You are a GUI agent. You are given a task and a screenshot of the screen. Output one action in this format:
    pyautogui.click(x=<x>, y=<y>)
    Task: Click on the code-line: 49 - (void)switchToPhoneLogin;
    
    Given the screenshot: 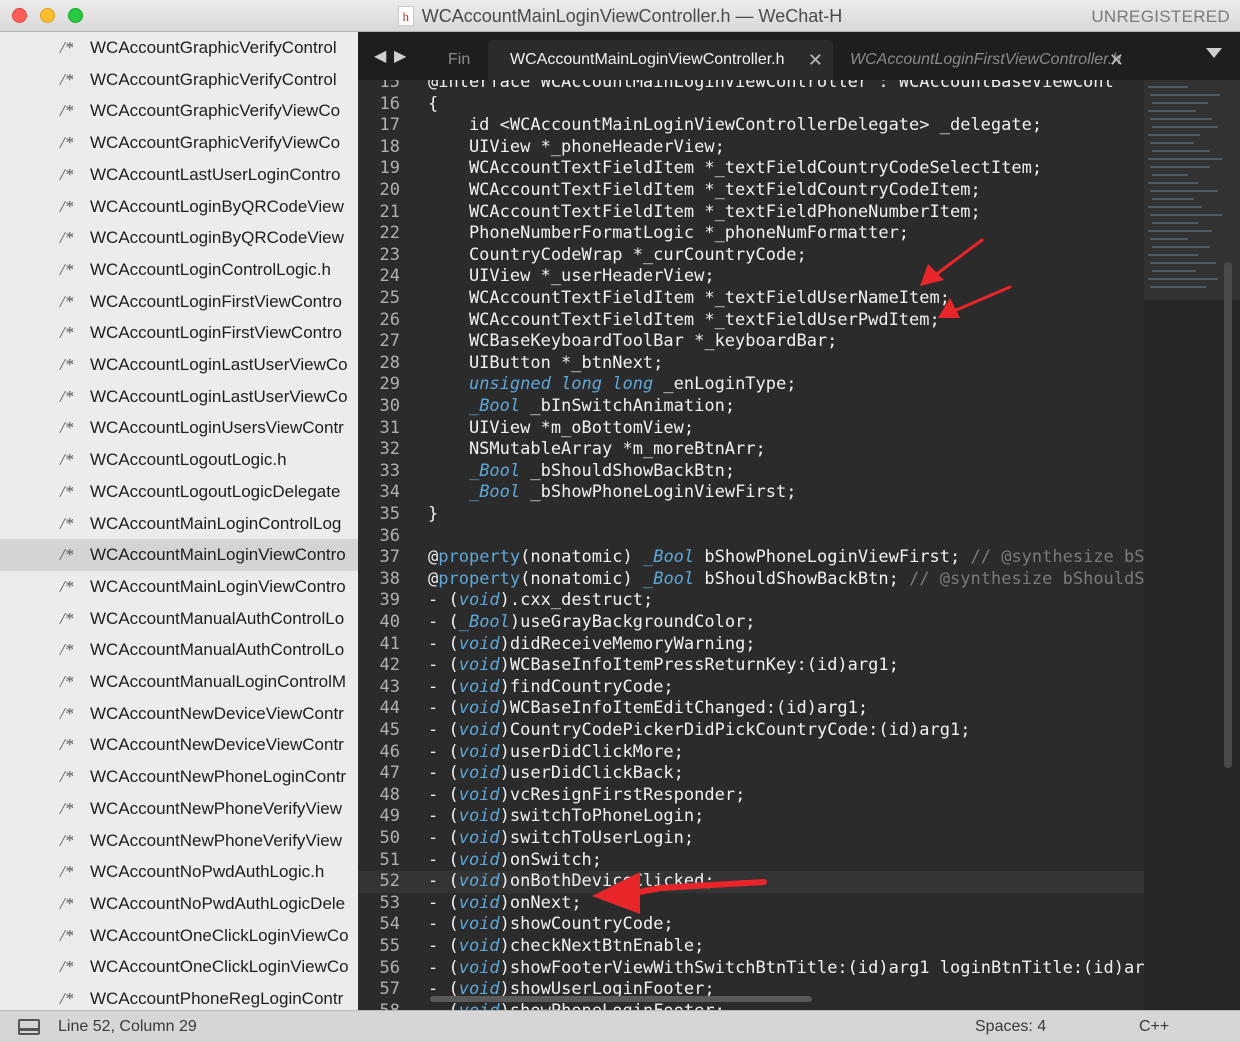 What is the action you would take?
    pyautogui.click(x=751, y=817)
    